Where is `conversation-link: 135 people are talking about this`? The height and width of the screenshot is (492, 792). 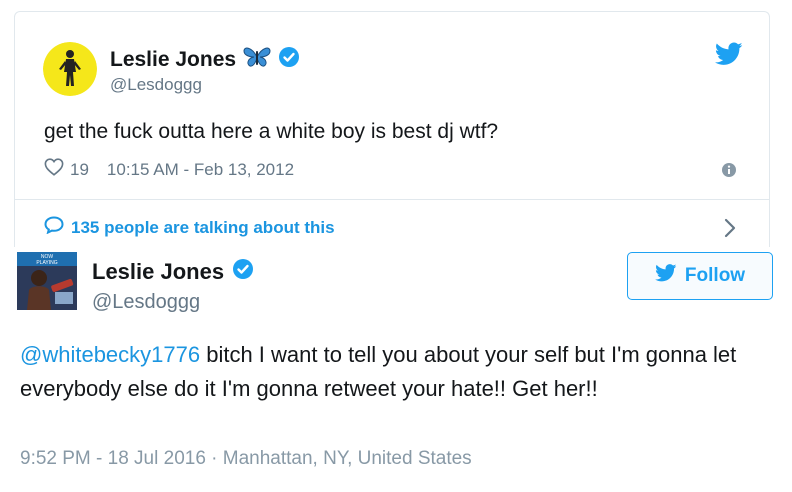 conversation-link: 135 people are talking about this is located at coordinates (189, 227).